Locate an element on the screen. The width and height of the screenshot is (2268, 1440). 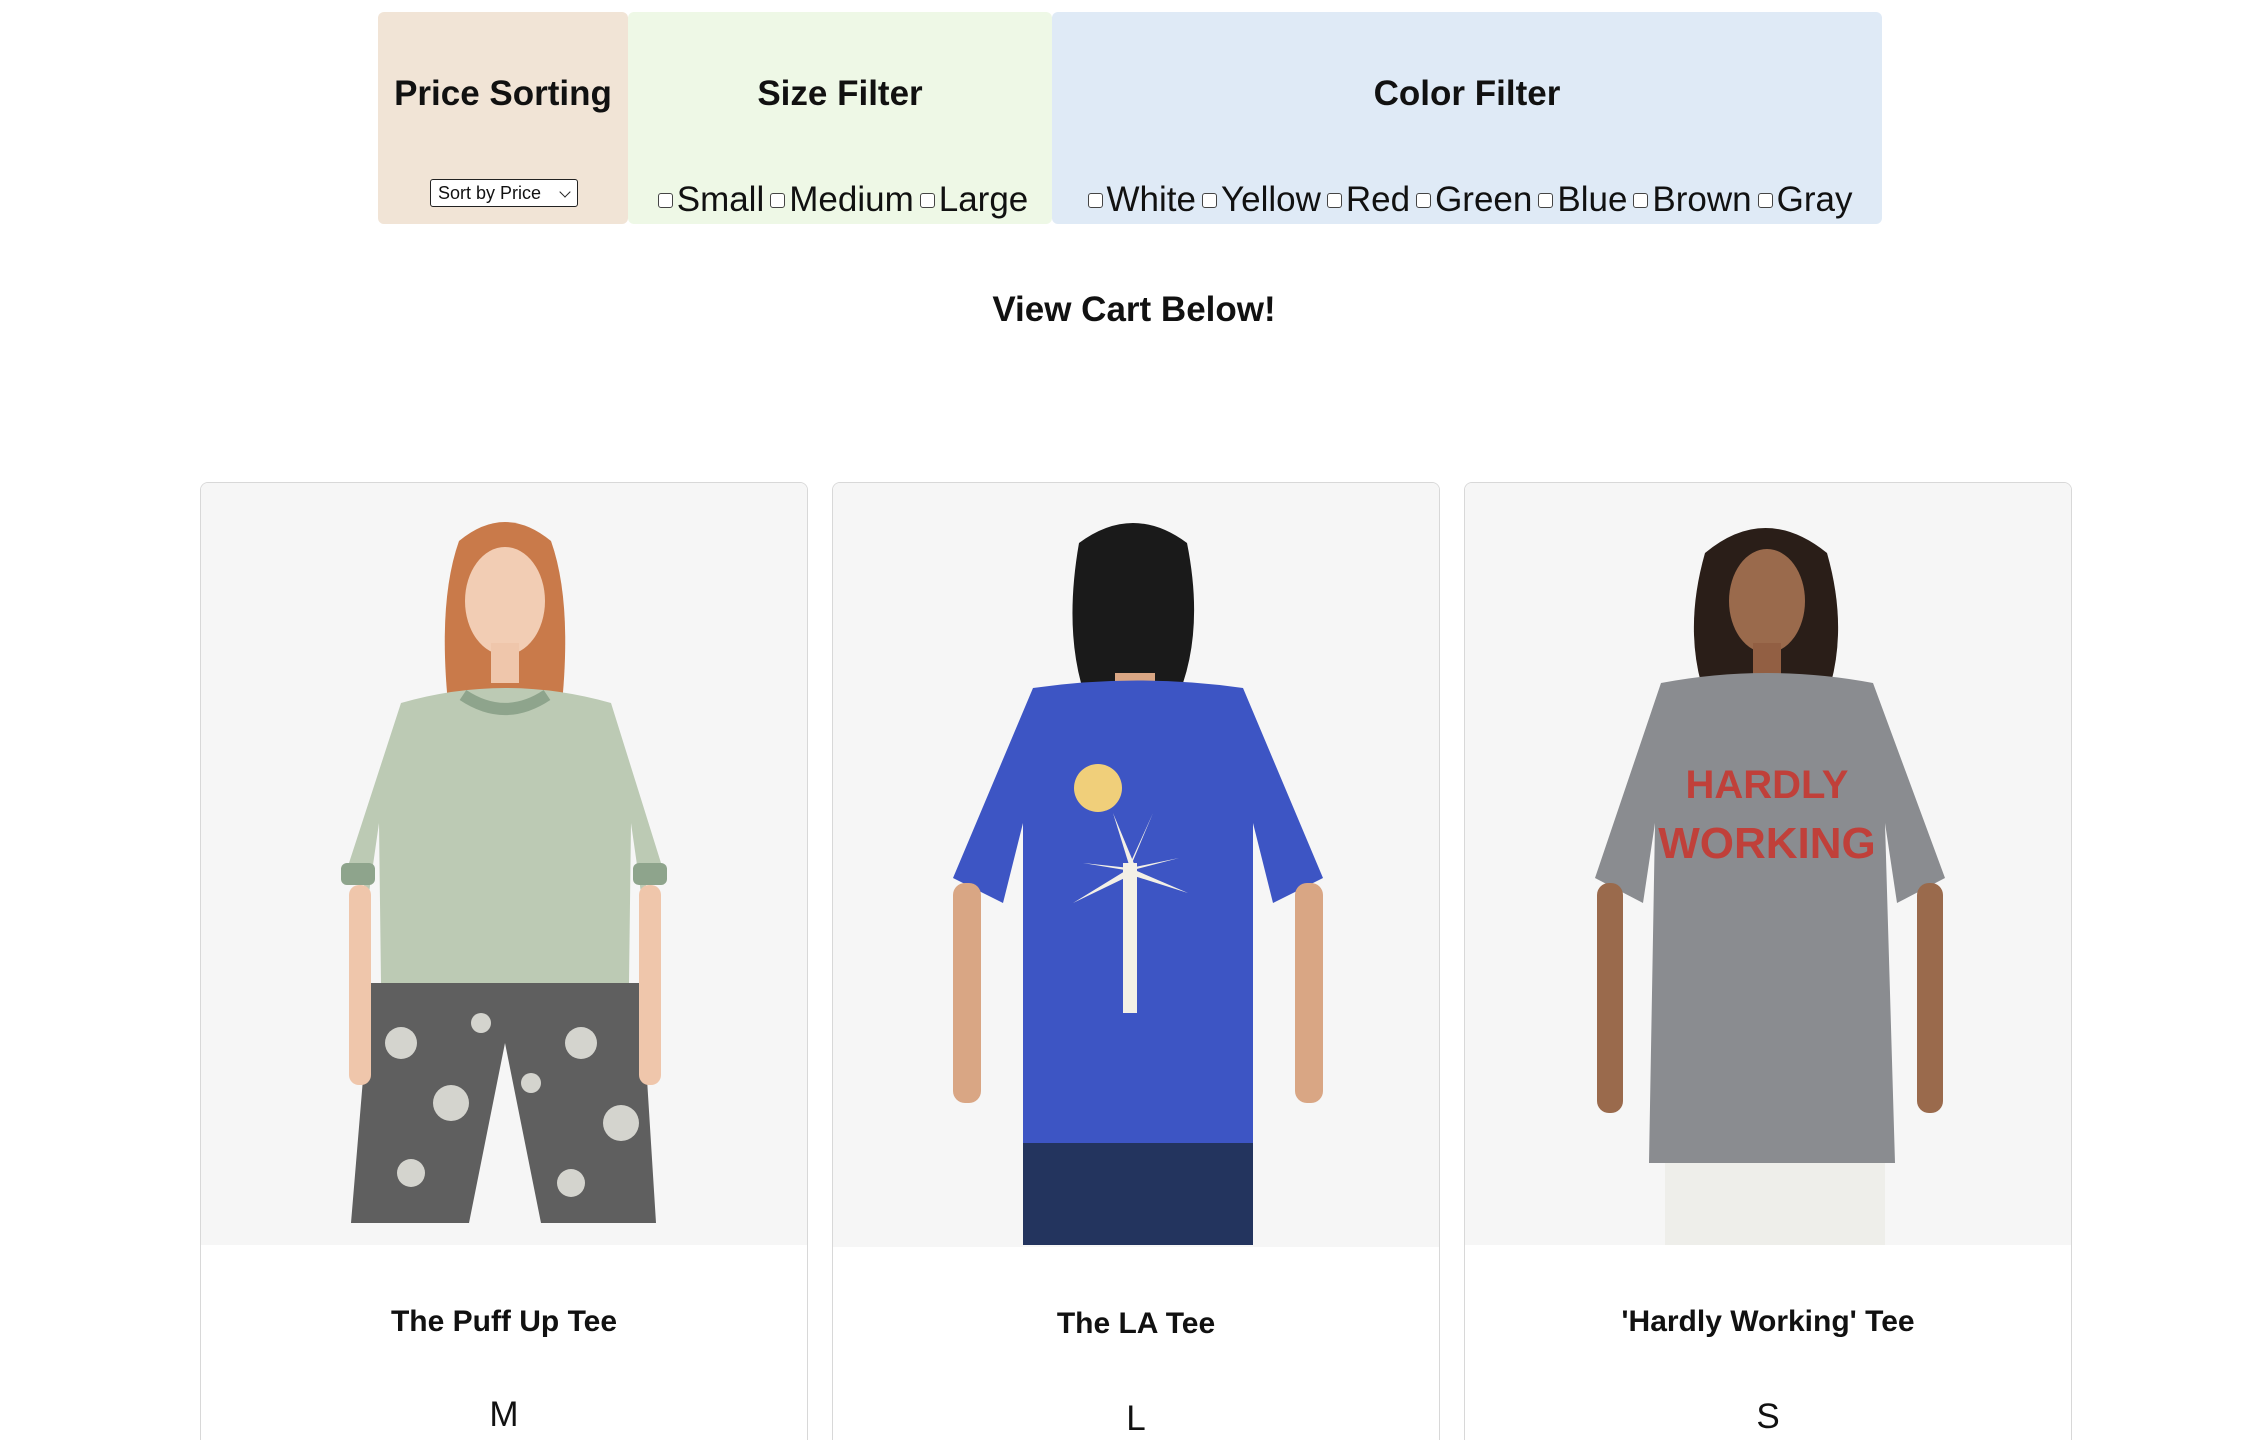
product-name: 'Hardly Working' Tee is located at coordinates (1768, 1321).